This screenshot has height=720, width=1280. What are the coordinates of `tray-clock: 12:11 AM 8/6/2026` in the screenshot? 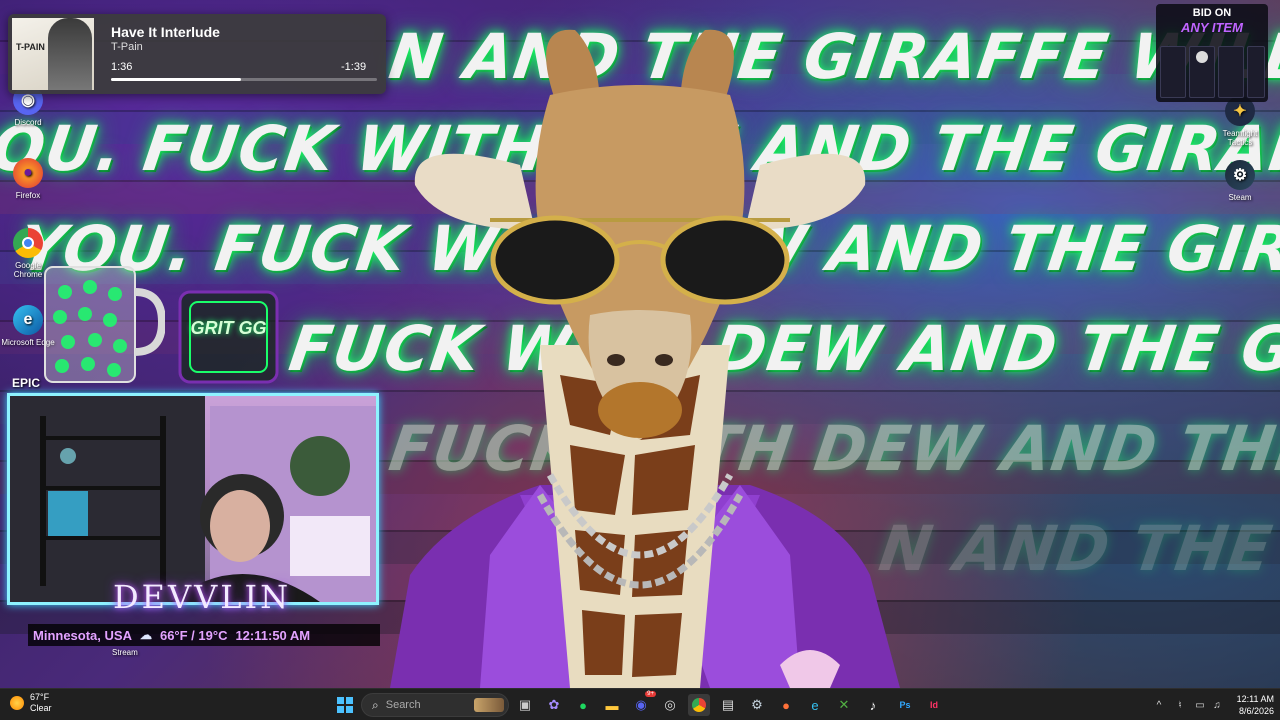 It's located at (1250, 705).